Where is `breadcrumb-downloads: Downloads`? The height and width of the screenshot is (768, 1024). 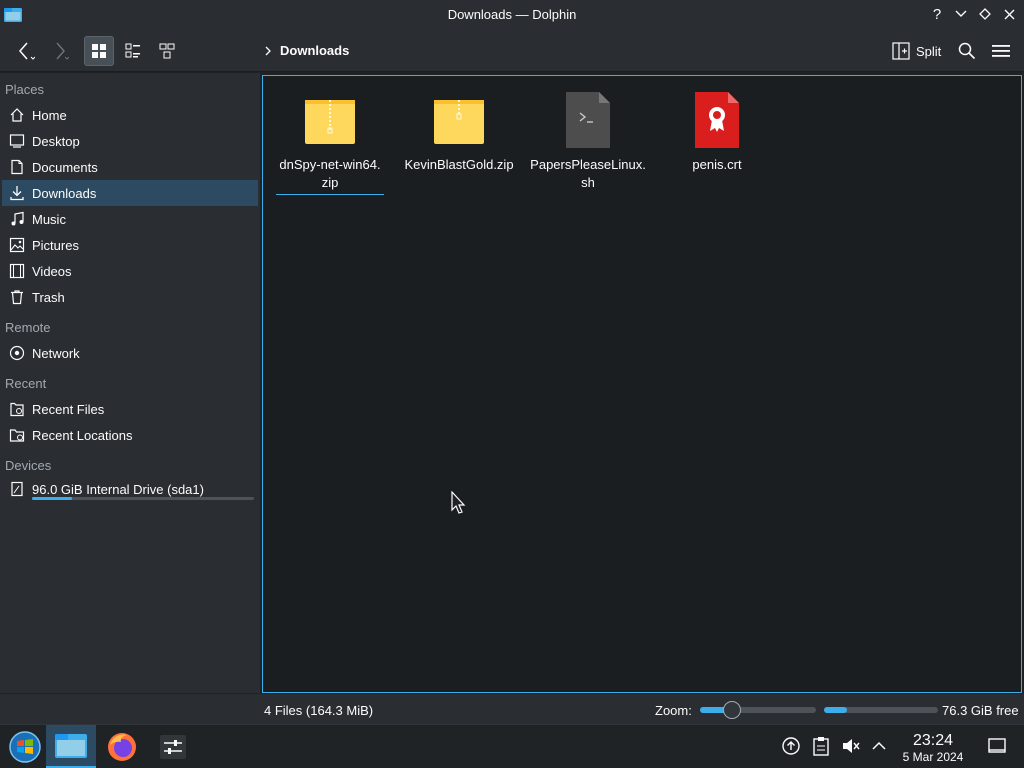
breadcrumb-downloads: Downloads is located at coordinates (314, 50).